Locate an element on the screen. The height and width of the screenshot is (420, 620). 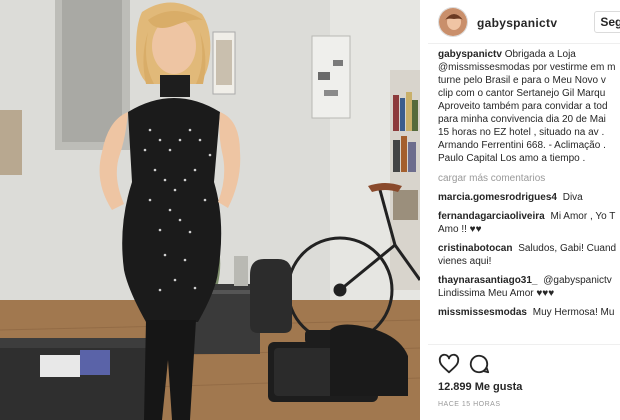
post-actions: 12.899 Me gusta HACE 15 HORAS is located at coordinates (524, 382).